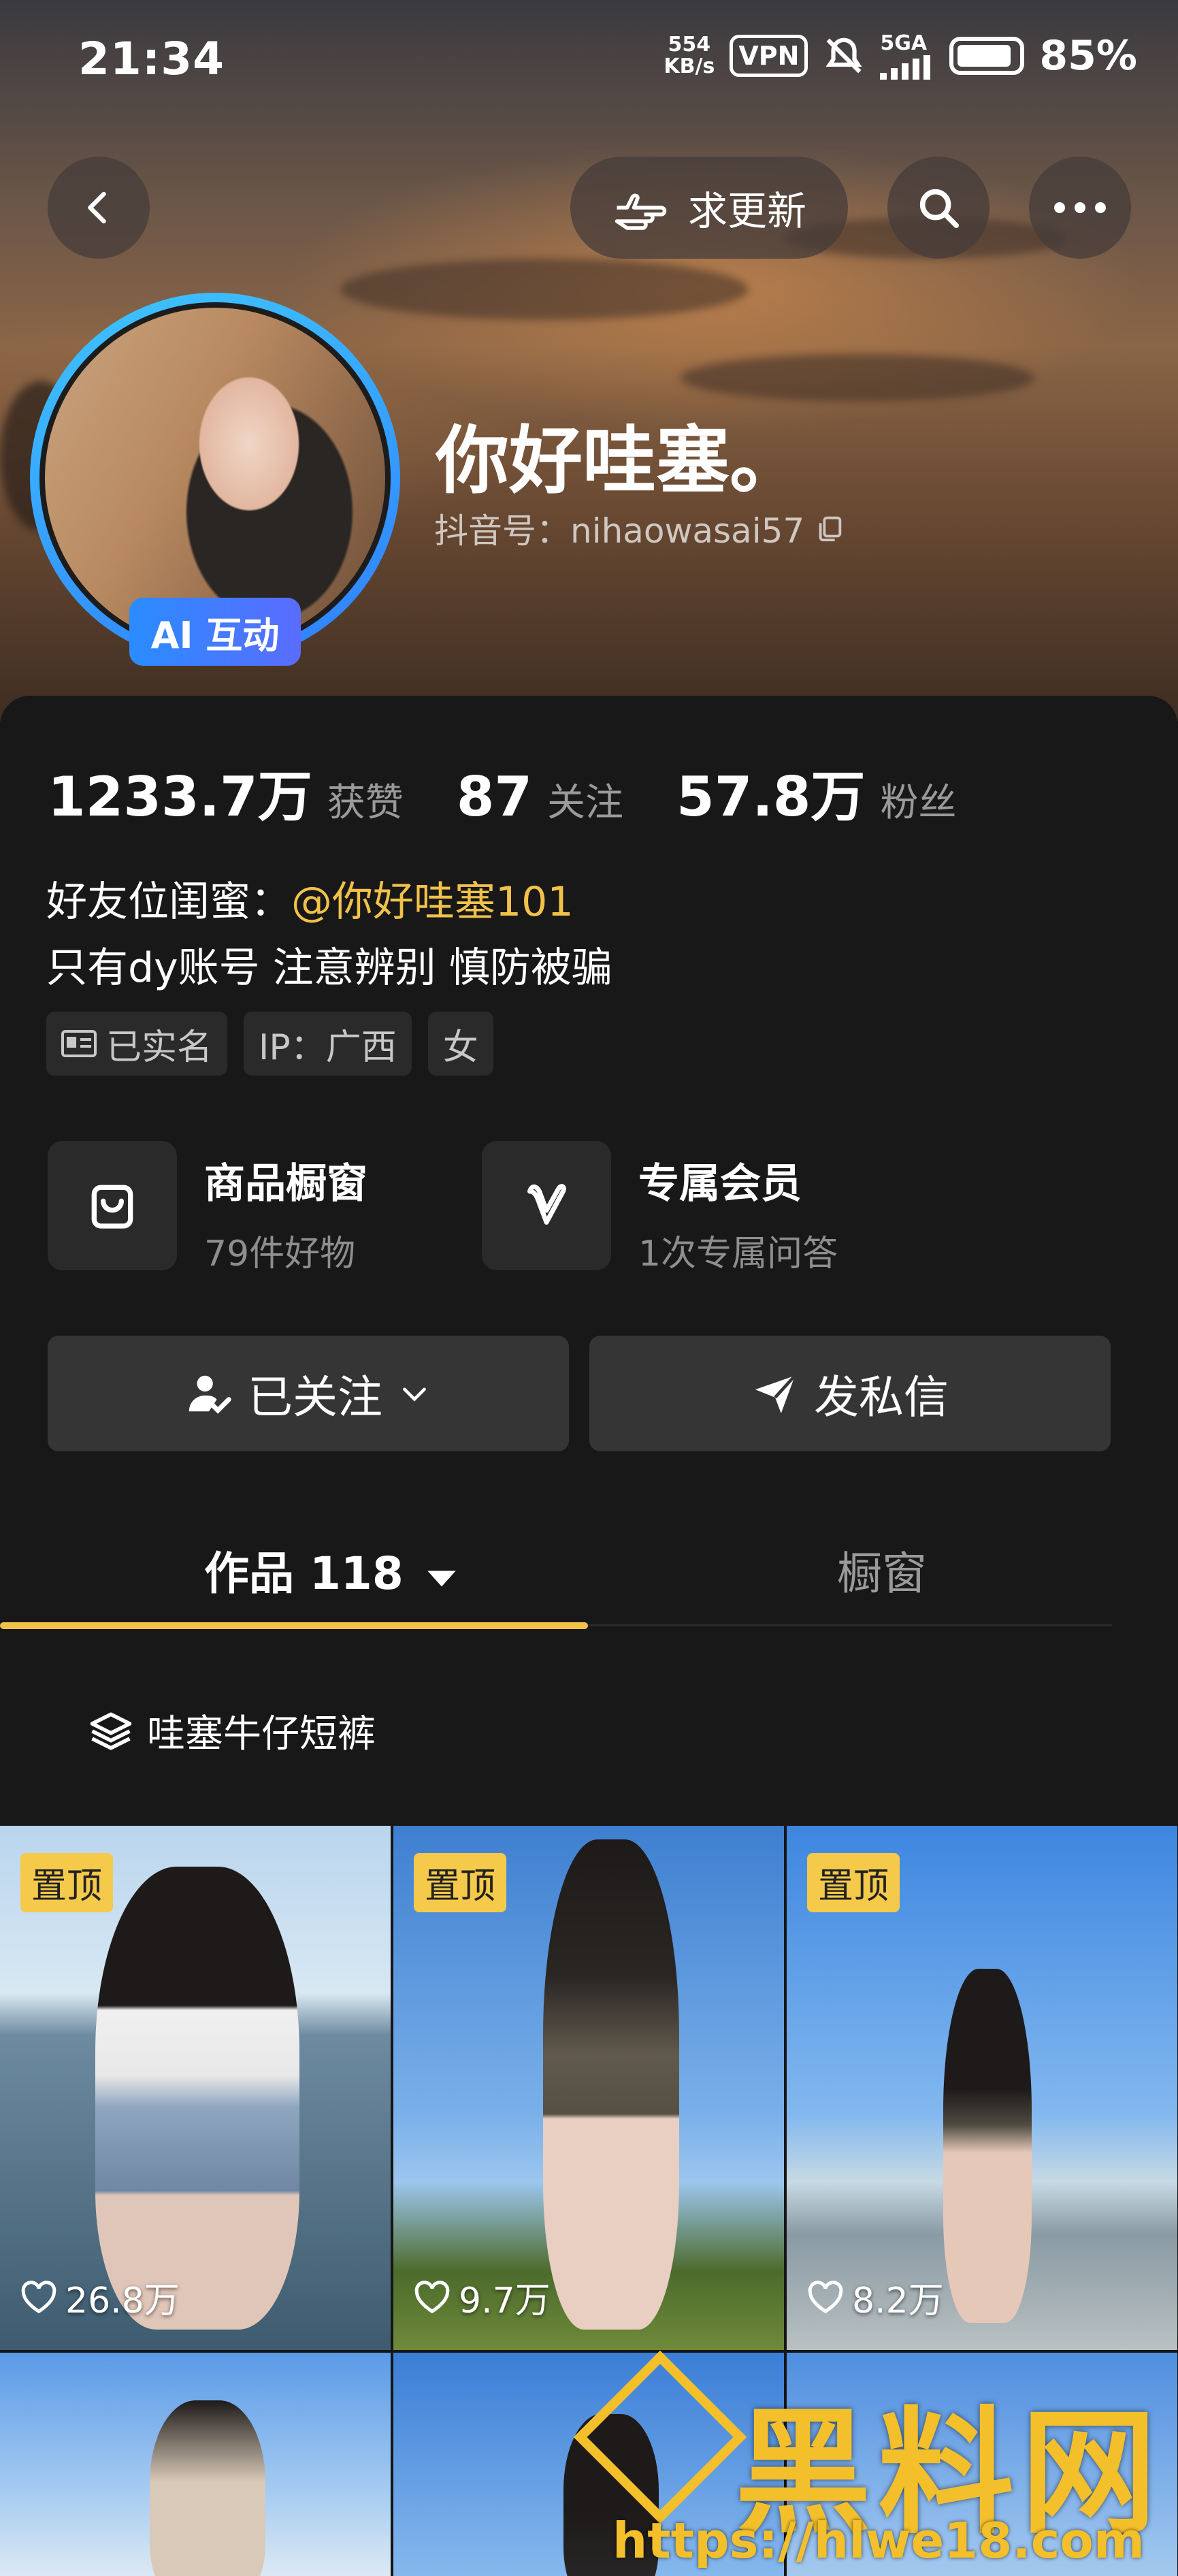 Image resolution: width=1178 pixels, height=2576 pixels. What do you see at coordinates (619, 531) in the screenshot?
I see `douyin-id-text: 抖音号：nihaowasai57` at bounding box center [619, 531].